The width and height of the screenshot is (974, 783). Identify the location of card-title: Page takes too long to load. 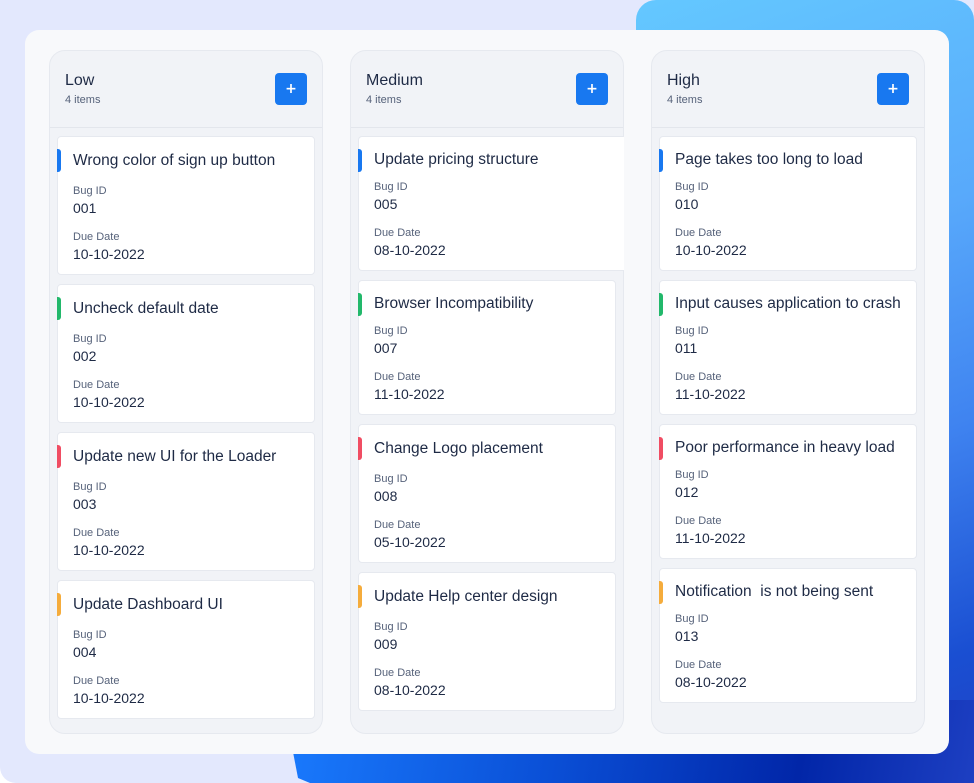
(769, 159).